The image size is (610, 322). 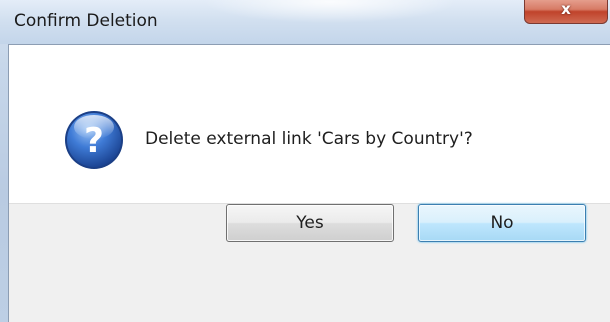 I want to click on title-bar: Confirm Deletion x, so click(x=305, y=22).